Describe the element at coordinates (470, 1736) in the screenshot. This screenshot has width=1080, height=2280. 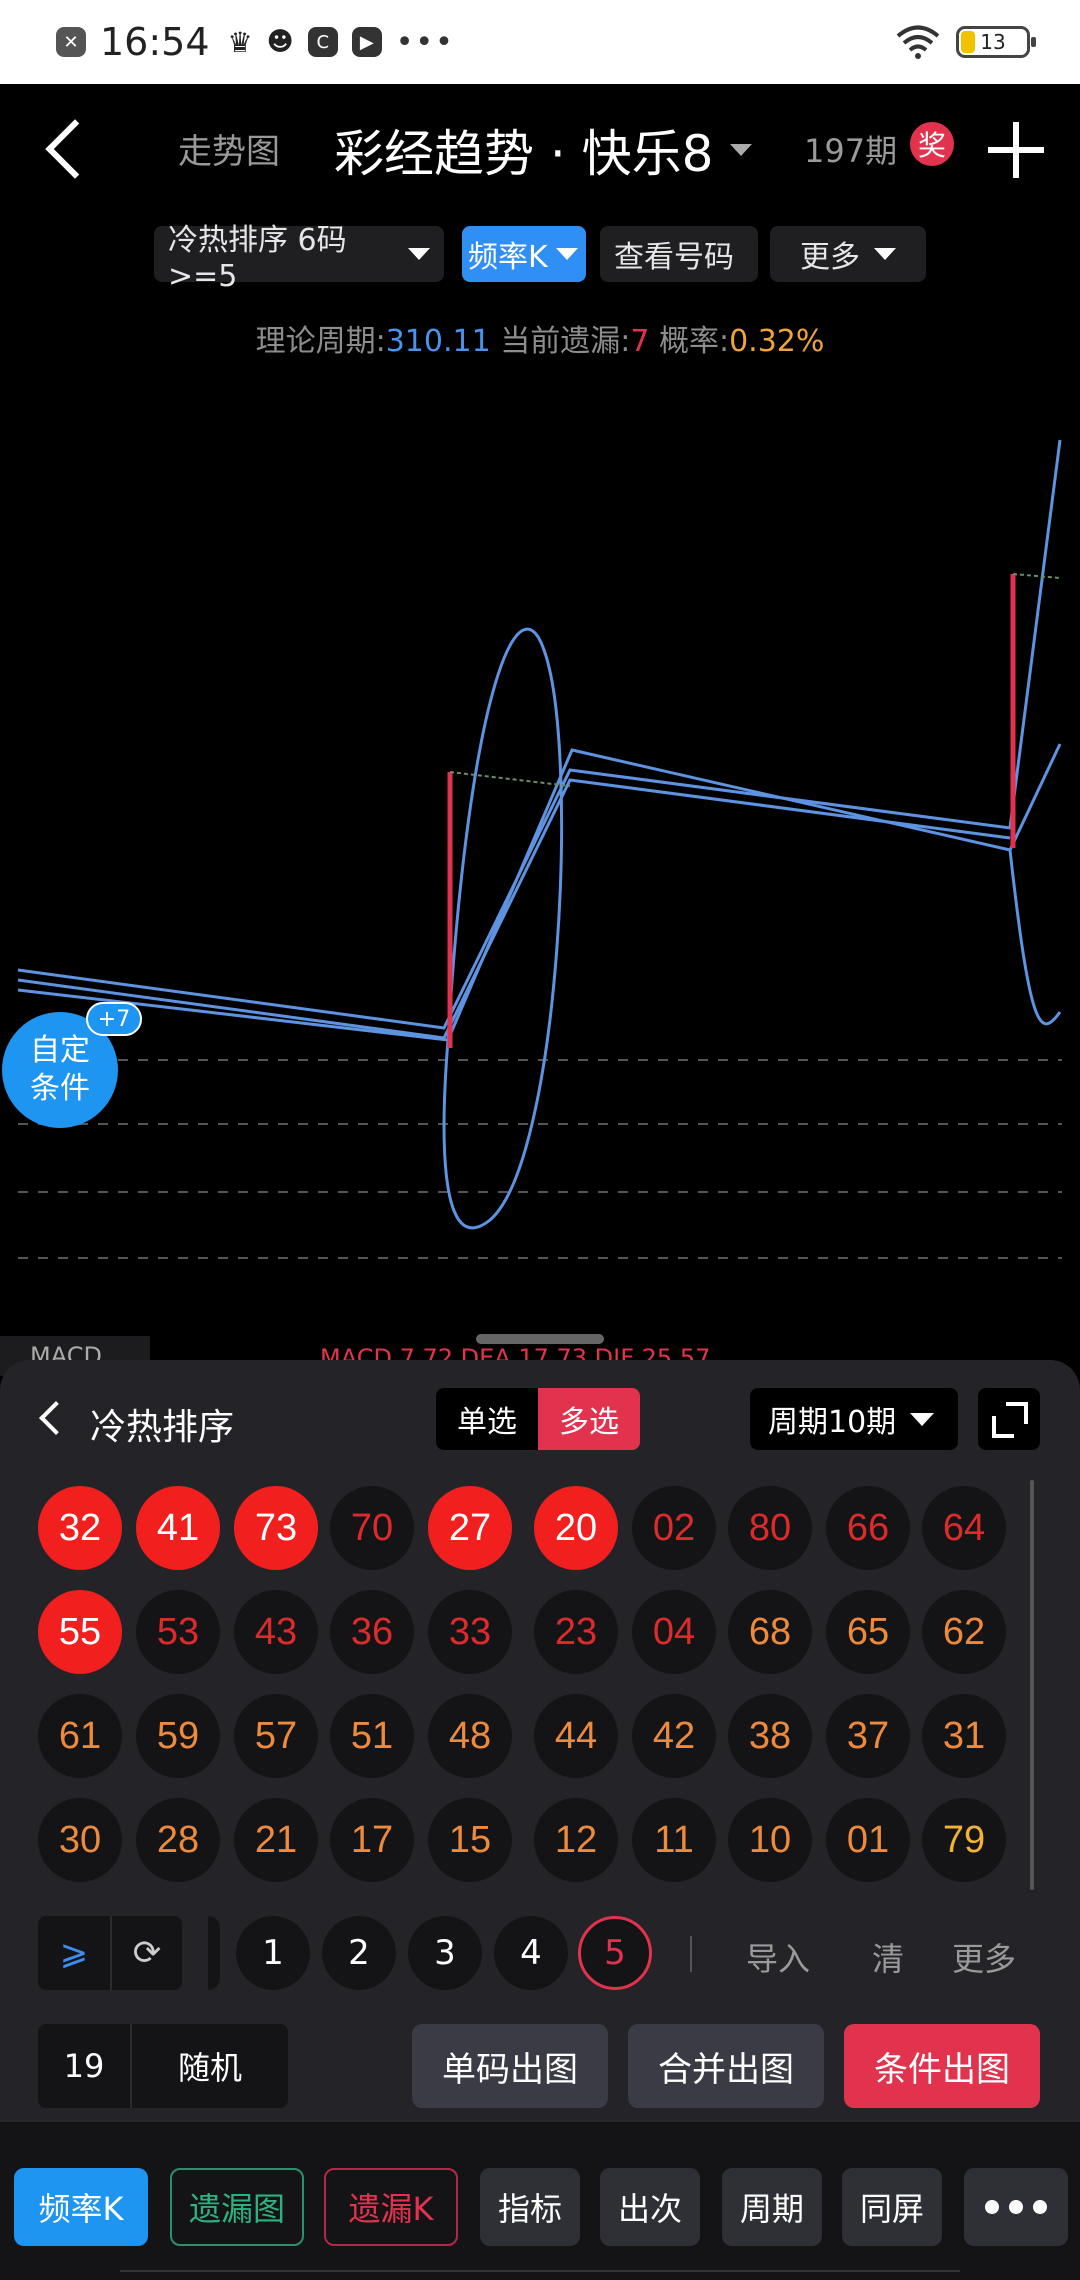
I see `number-ball: 48` at that location.